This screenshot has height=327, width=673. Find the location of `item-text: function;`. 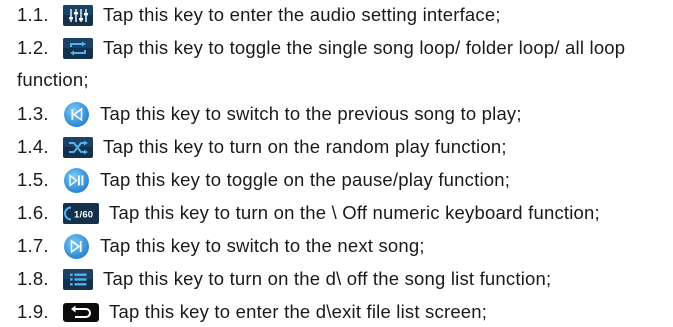

item-text: function; is located at coordinates (53, 79).